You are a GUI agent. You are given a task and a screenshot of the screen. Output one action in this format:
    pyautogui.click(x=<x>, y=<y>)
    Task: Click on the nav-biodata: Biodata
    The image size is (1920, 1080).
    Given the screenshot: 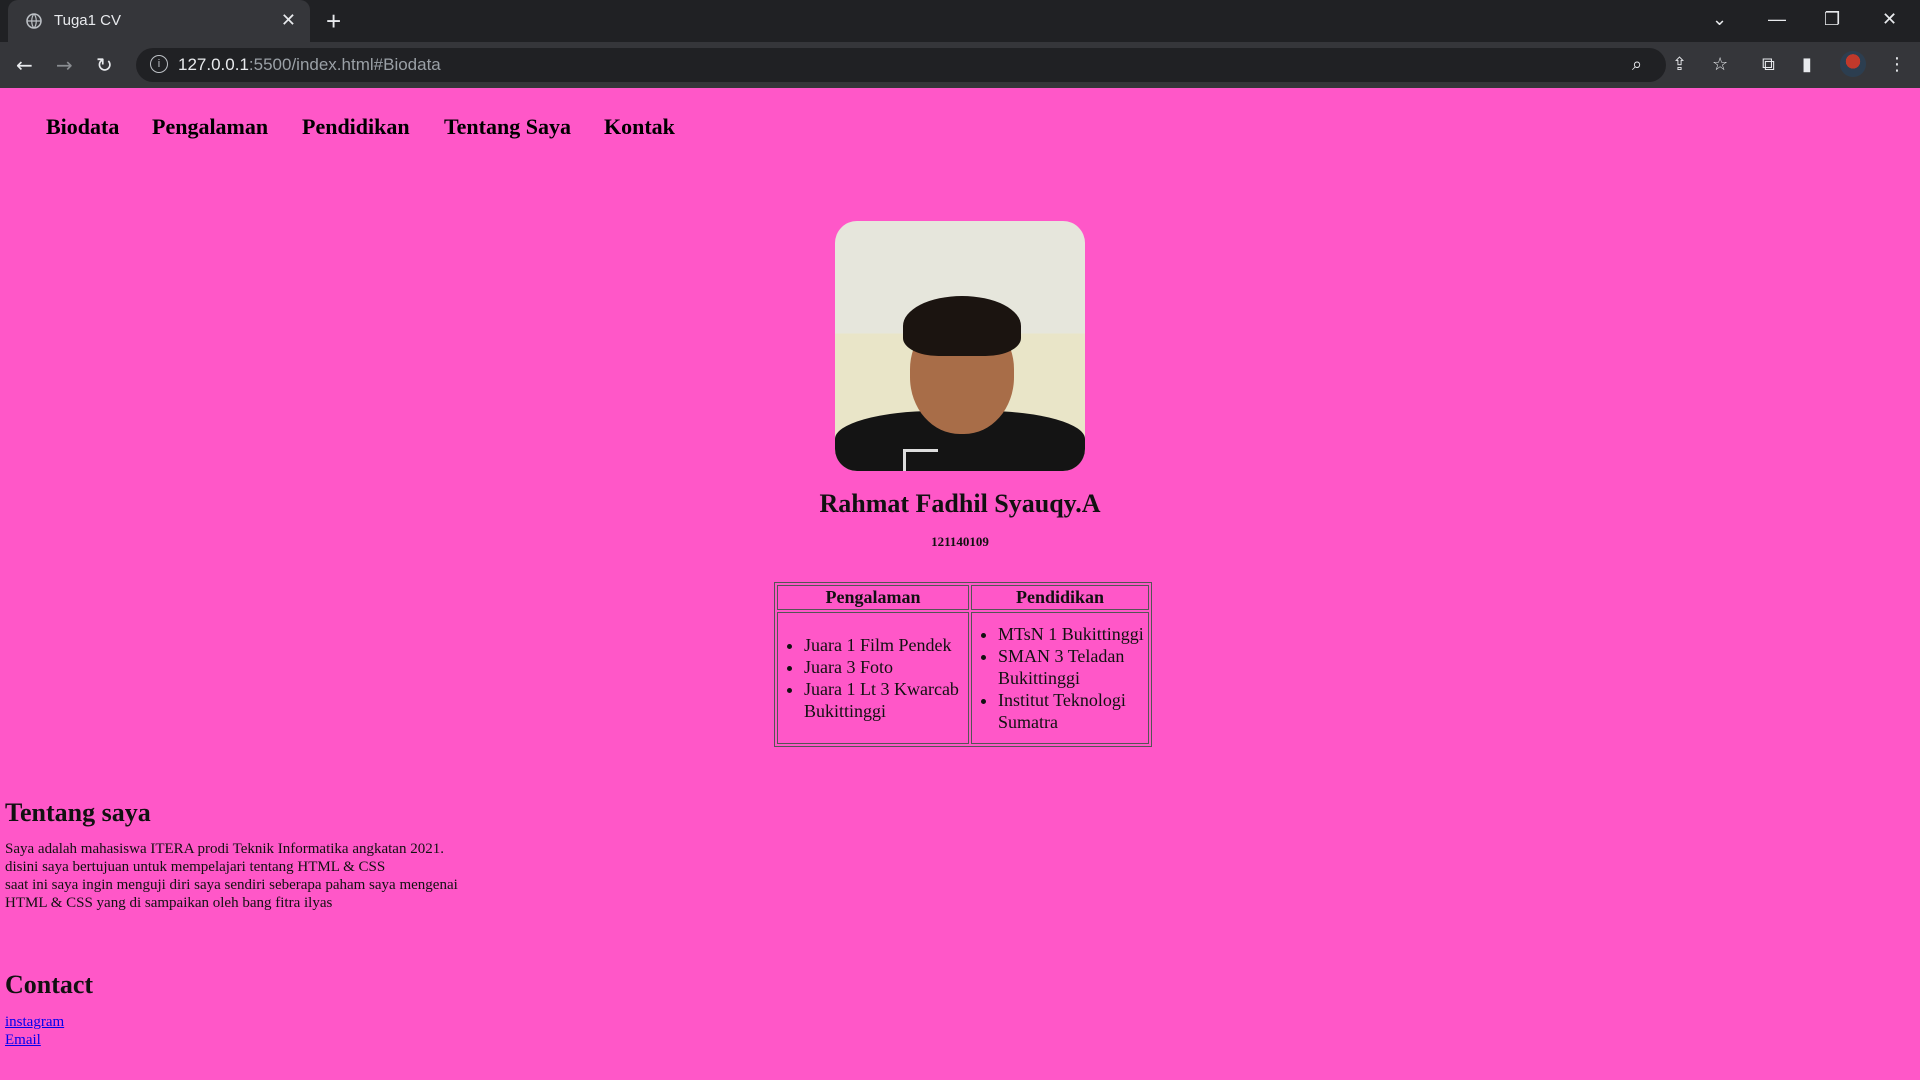 What is the action you would take?
    pyautogui.click(x=82, y=127)
    